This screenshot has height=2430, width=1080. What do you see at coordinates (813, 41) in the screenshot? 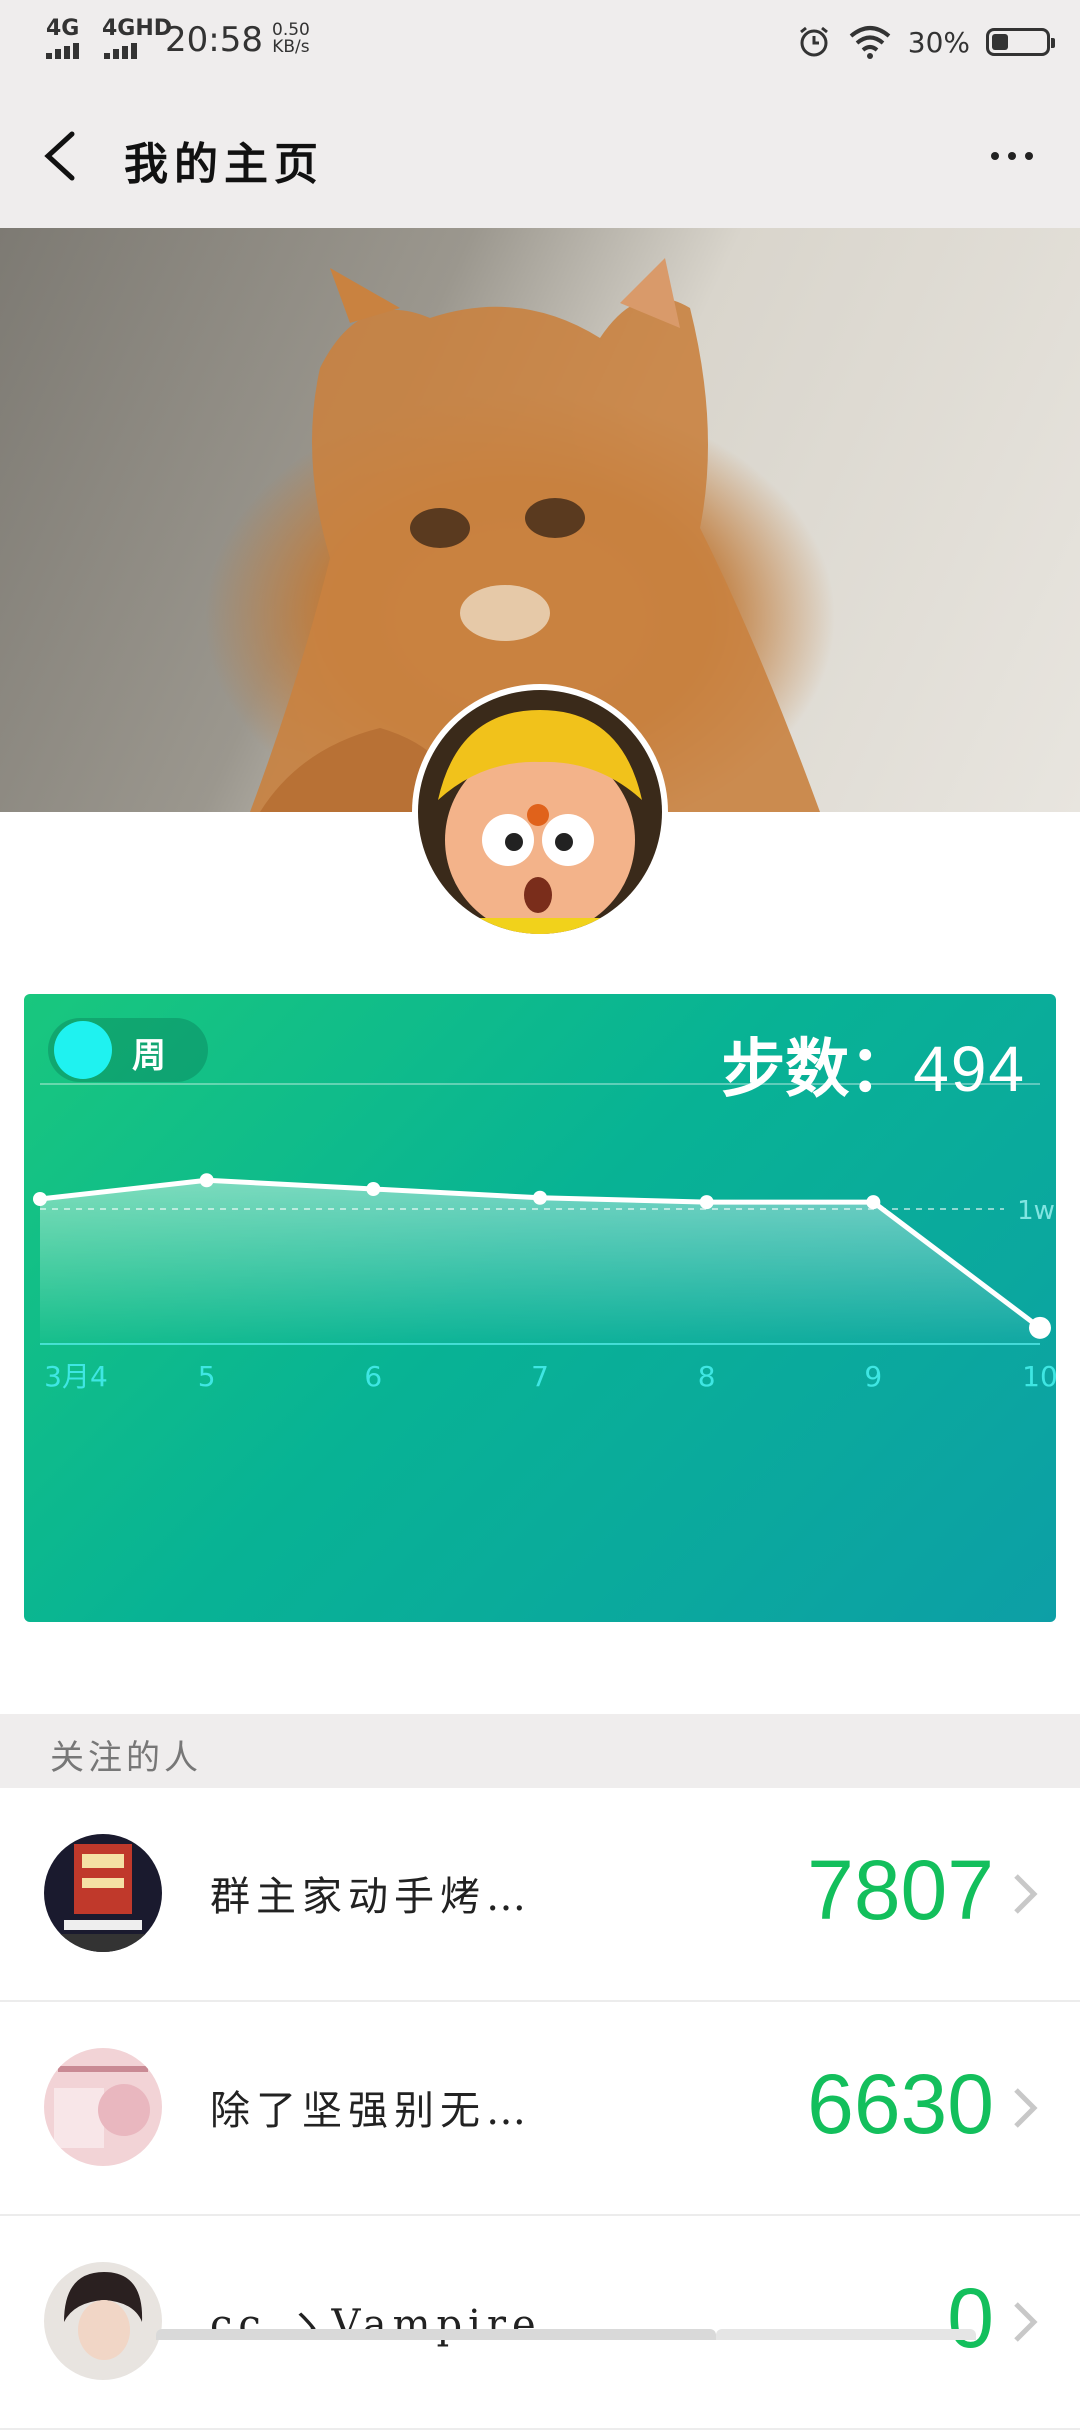
I see `alarm-icon` at bounding box center [813, 41].